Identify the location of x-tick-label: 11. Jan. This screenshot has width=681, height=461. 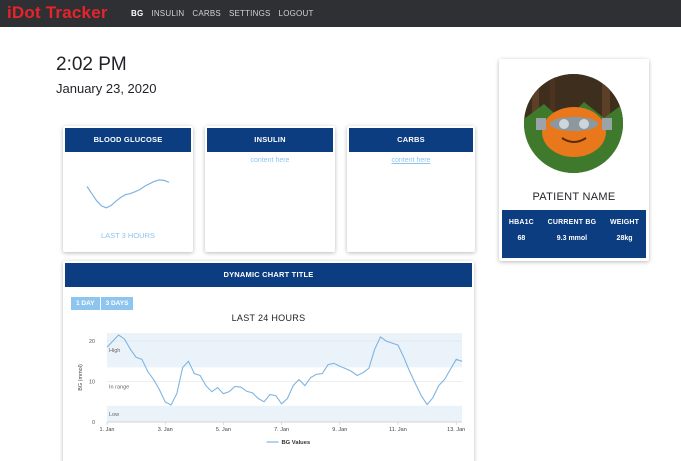
(398, 430).